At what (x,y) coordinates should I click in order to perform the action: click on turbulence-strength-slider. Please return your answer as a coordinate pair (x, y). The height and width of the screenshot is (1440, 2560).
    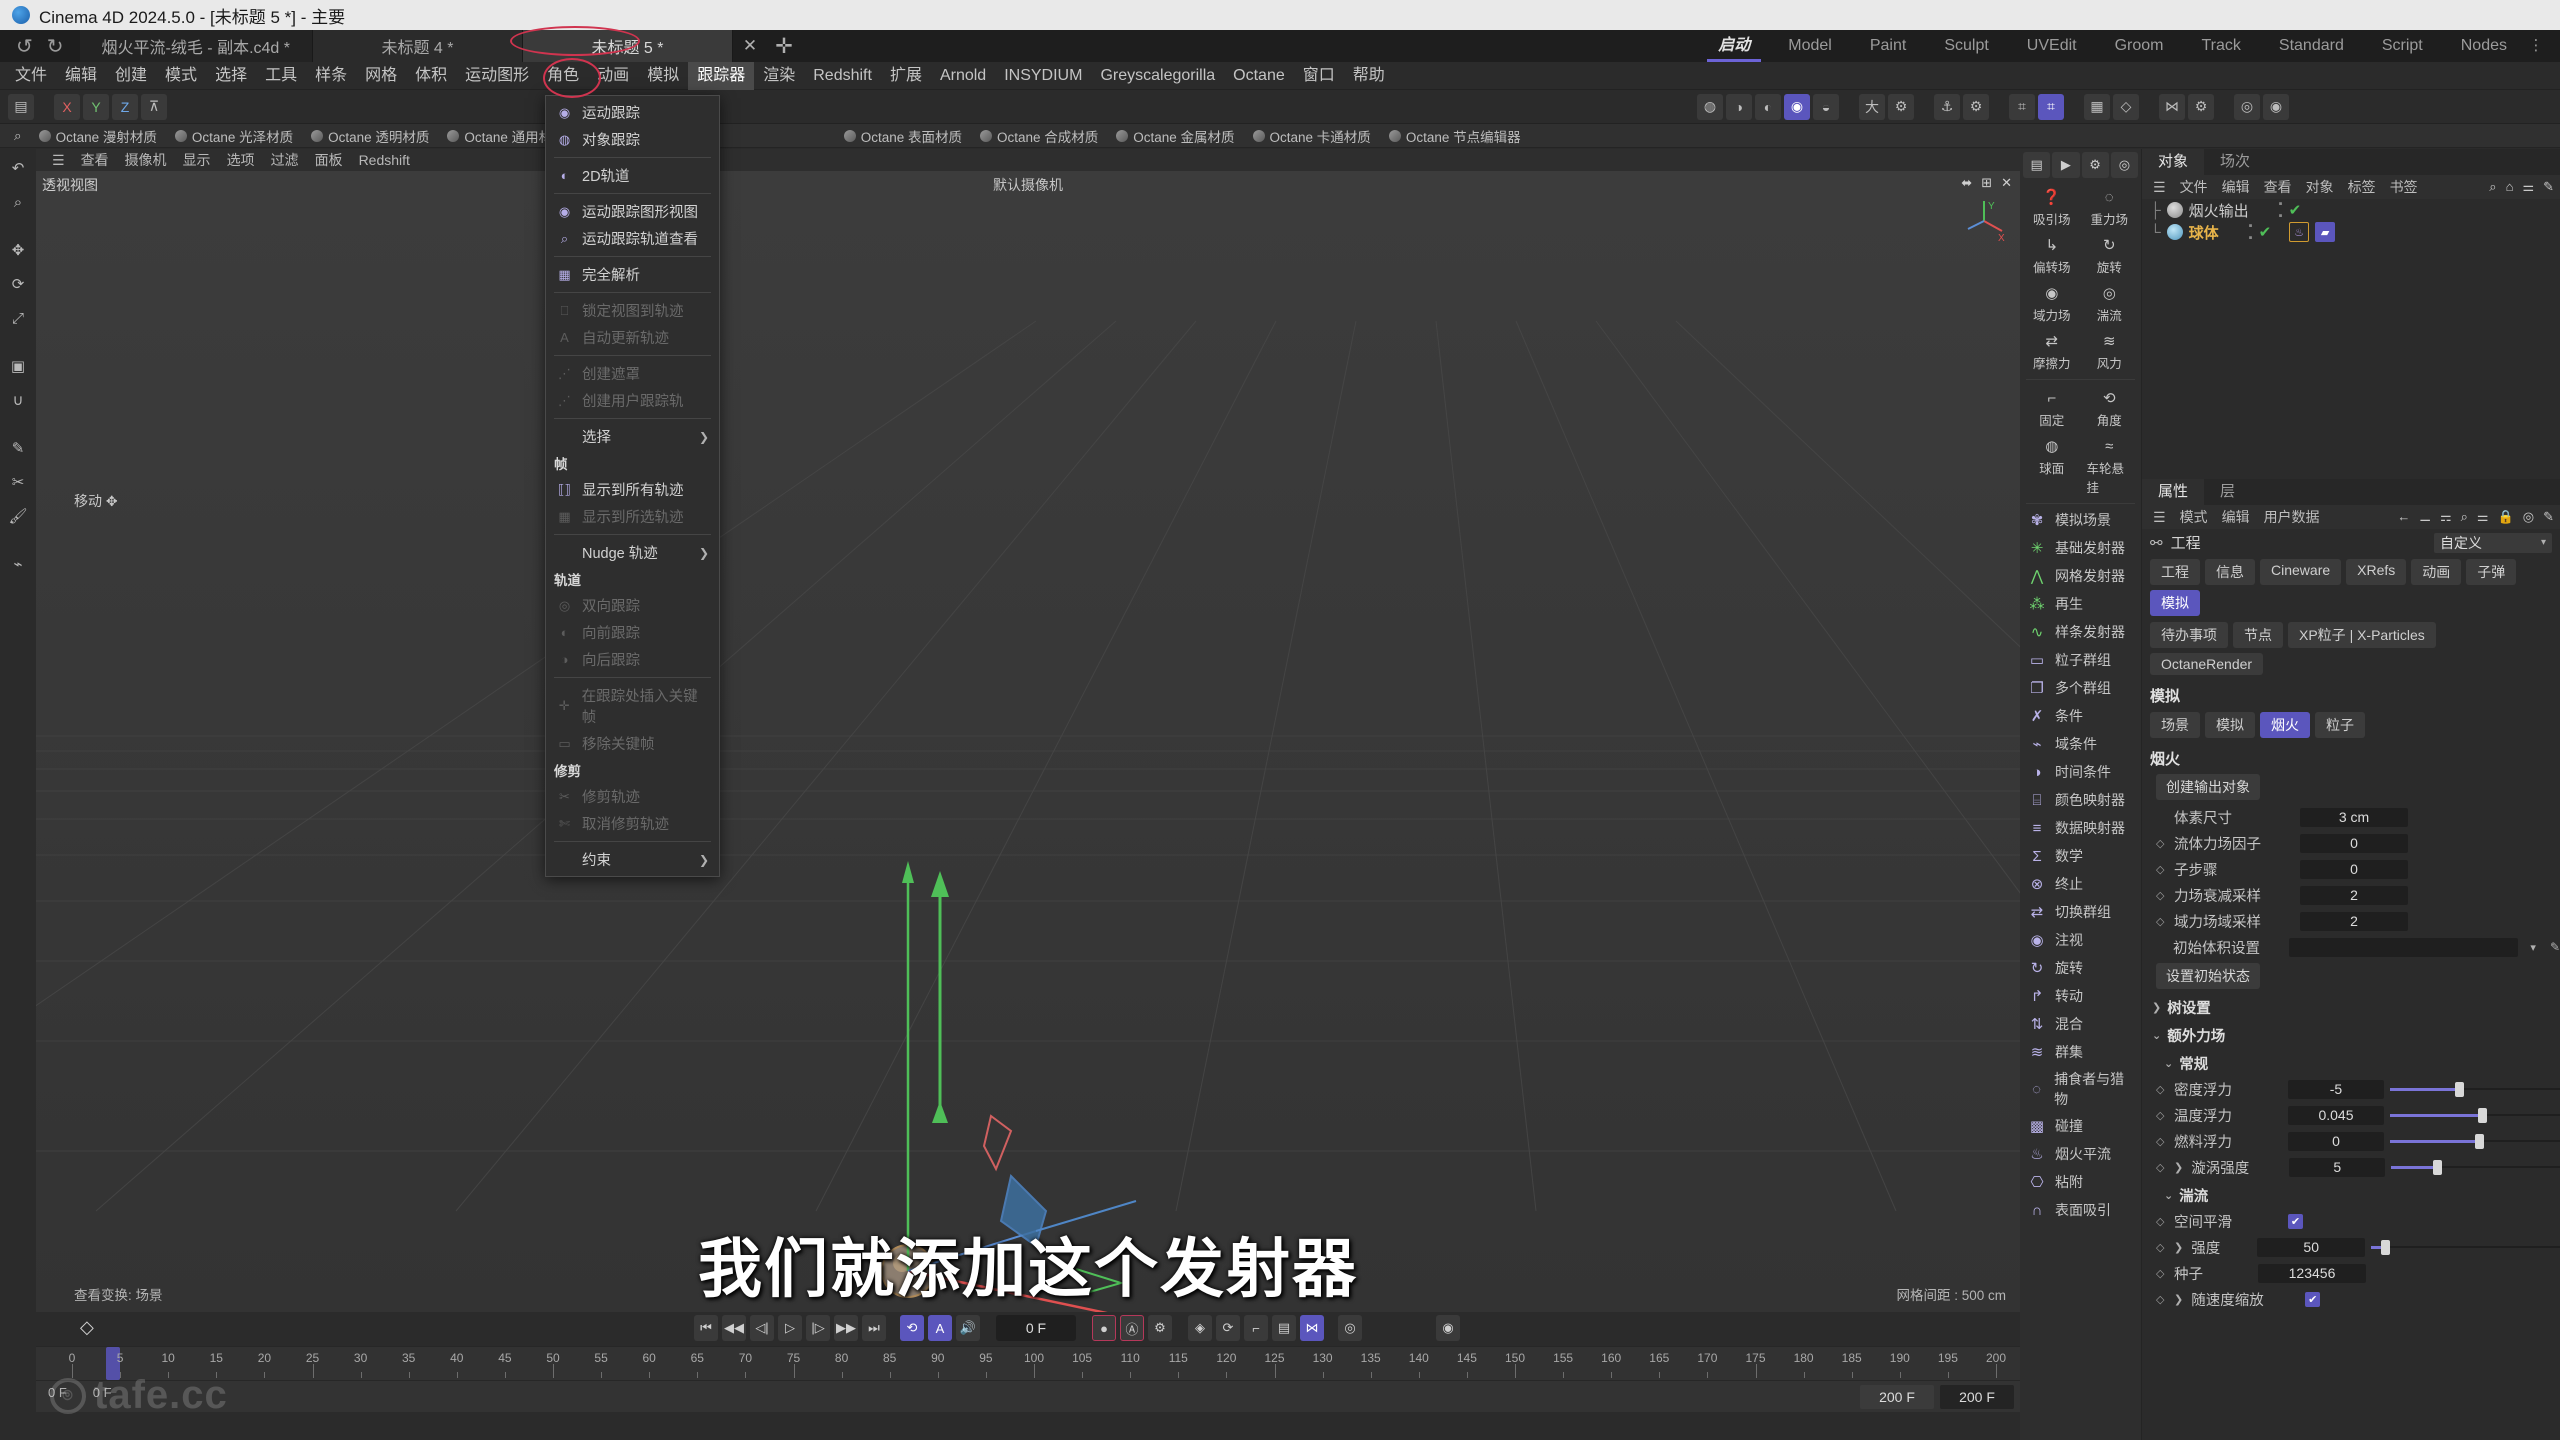
    Looking at the image, I should click on (2465, 1247).